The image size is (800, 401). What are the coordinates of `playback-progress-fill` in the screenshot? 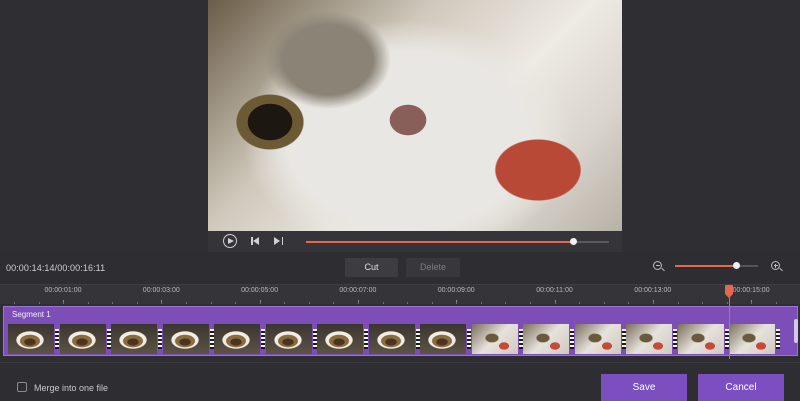 It's located at (439, 242).